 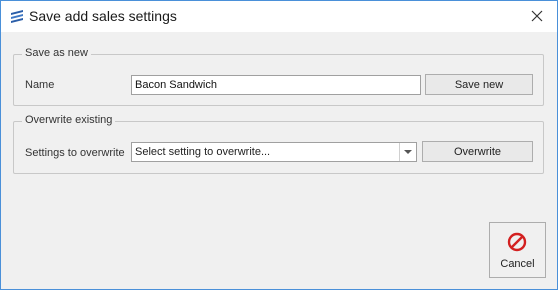 I want to click on close-button, so click(x=537, y=16).